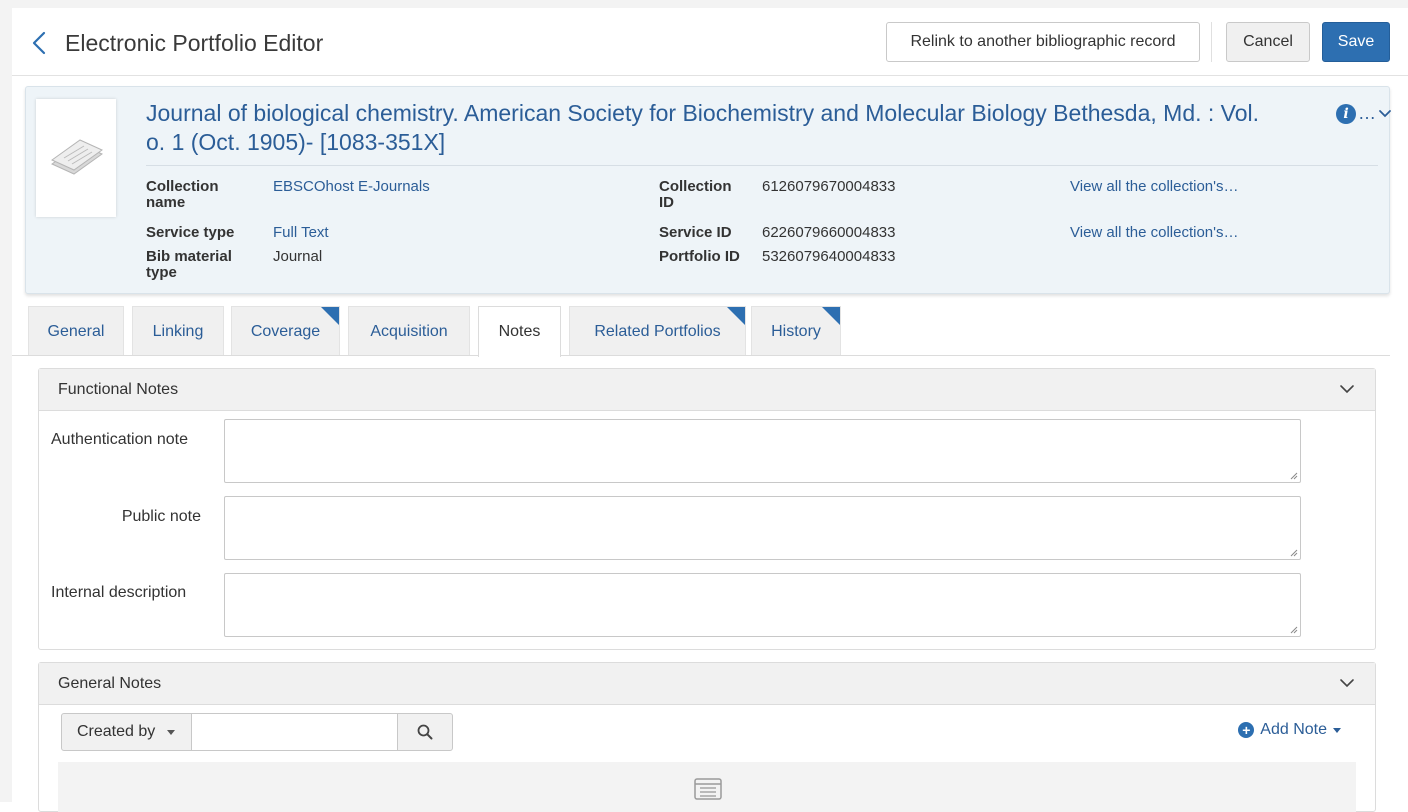 This screenshot has height=812, width=1408. I want to click on filter-label: Created by, so click(116, 731).